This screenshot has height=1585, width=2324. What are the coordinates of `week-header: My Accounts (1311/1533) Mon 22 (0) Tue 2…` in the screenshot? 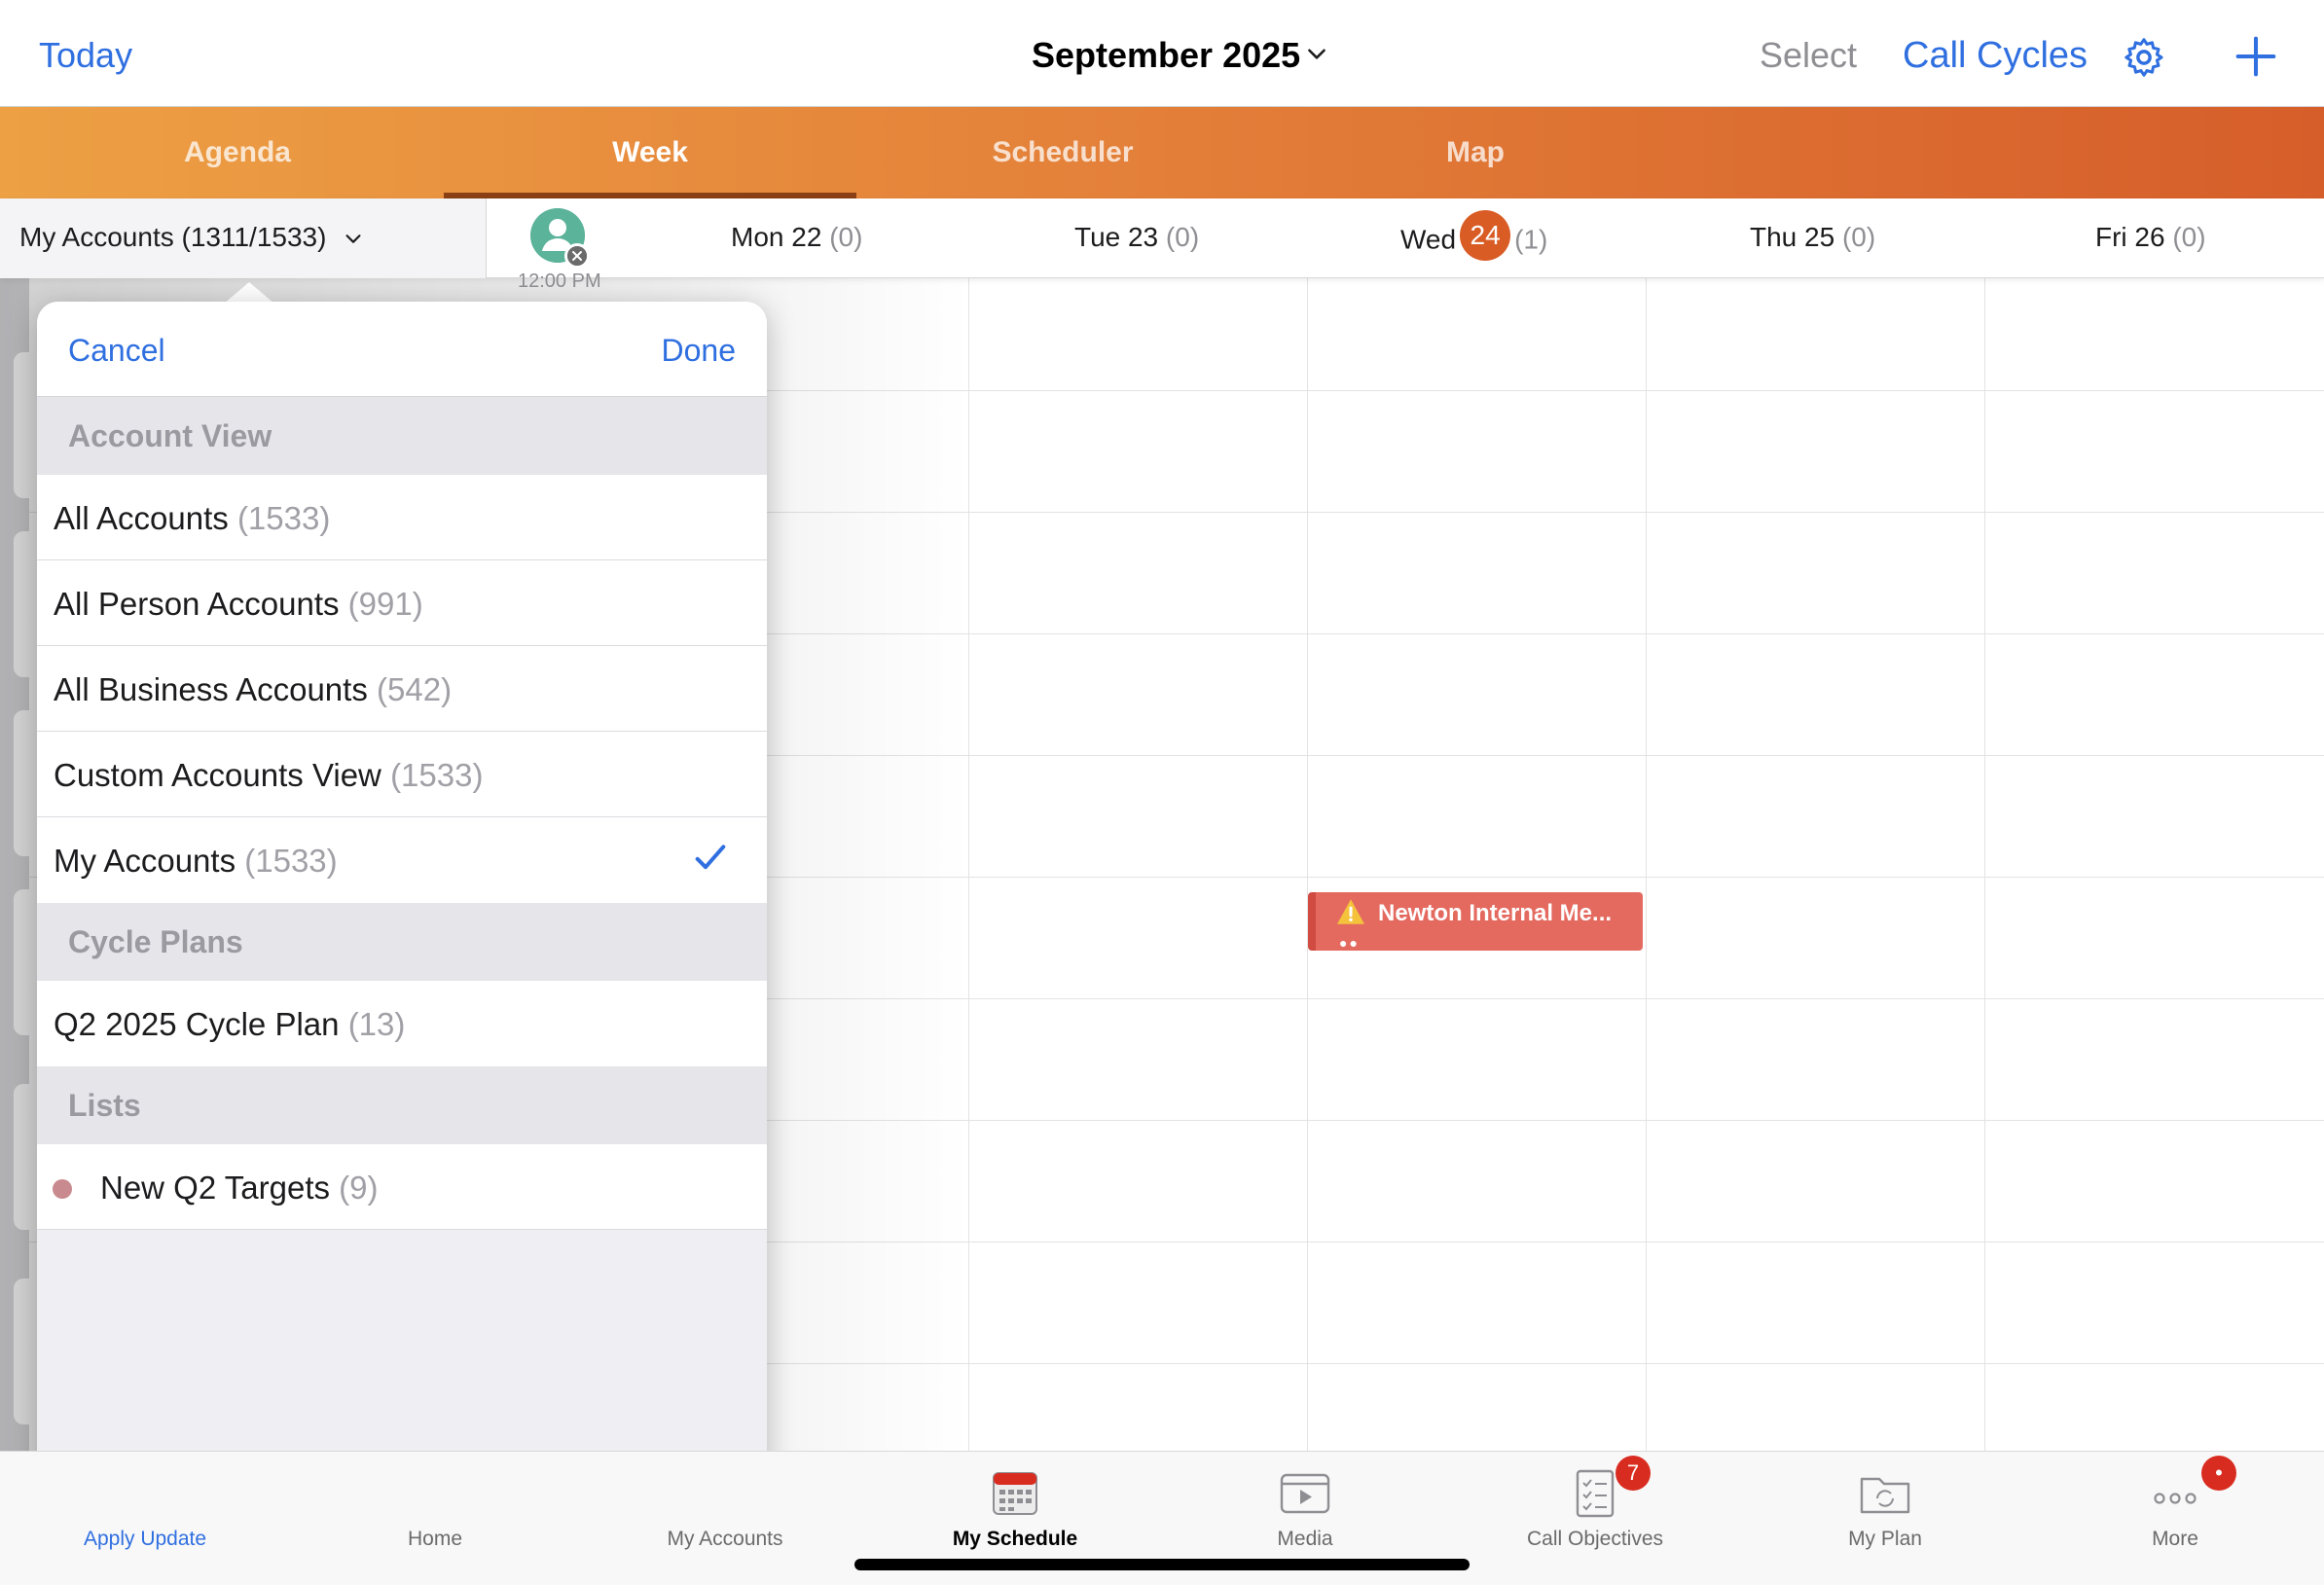 It's located at (1162, 238).